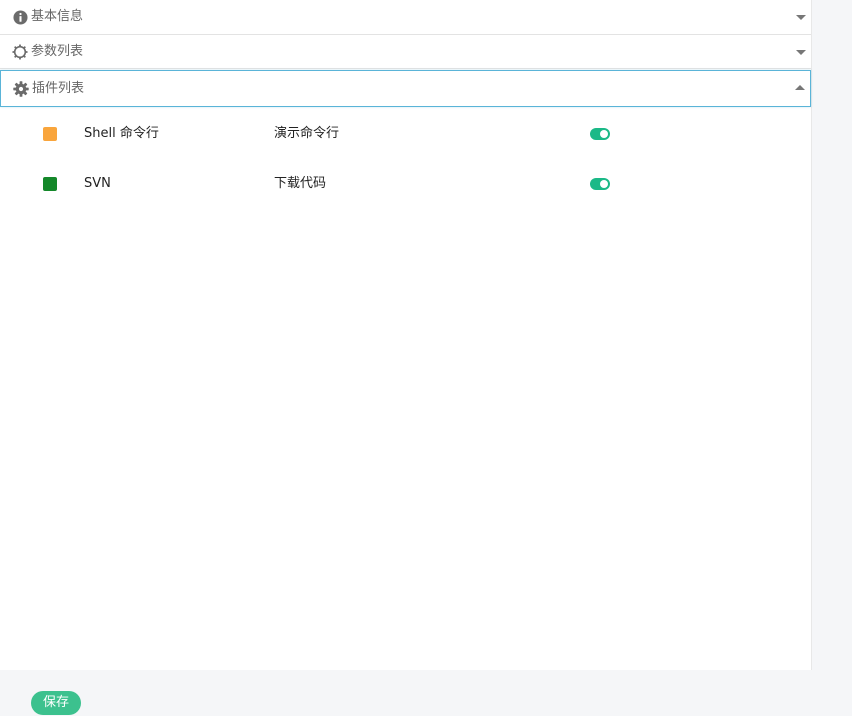 The height and width of the screenshot is (716, 852). I want to click on gear-outline-icon, so click(20, 51).